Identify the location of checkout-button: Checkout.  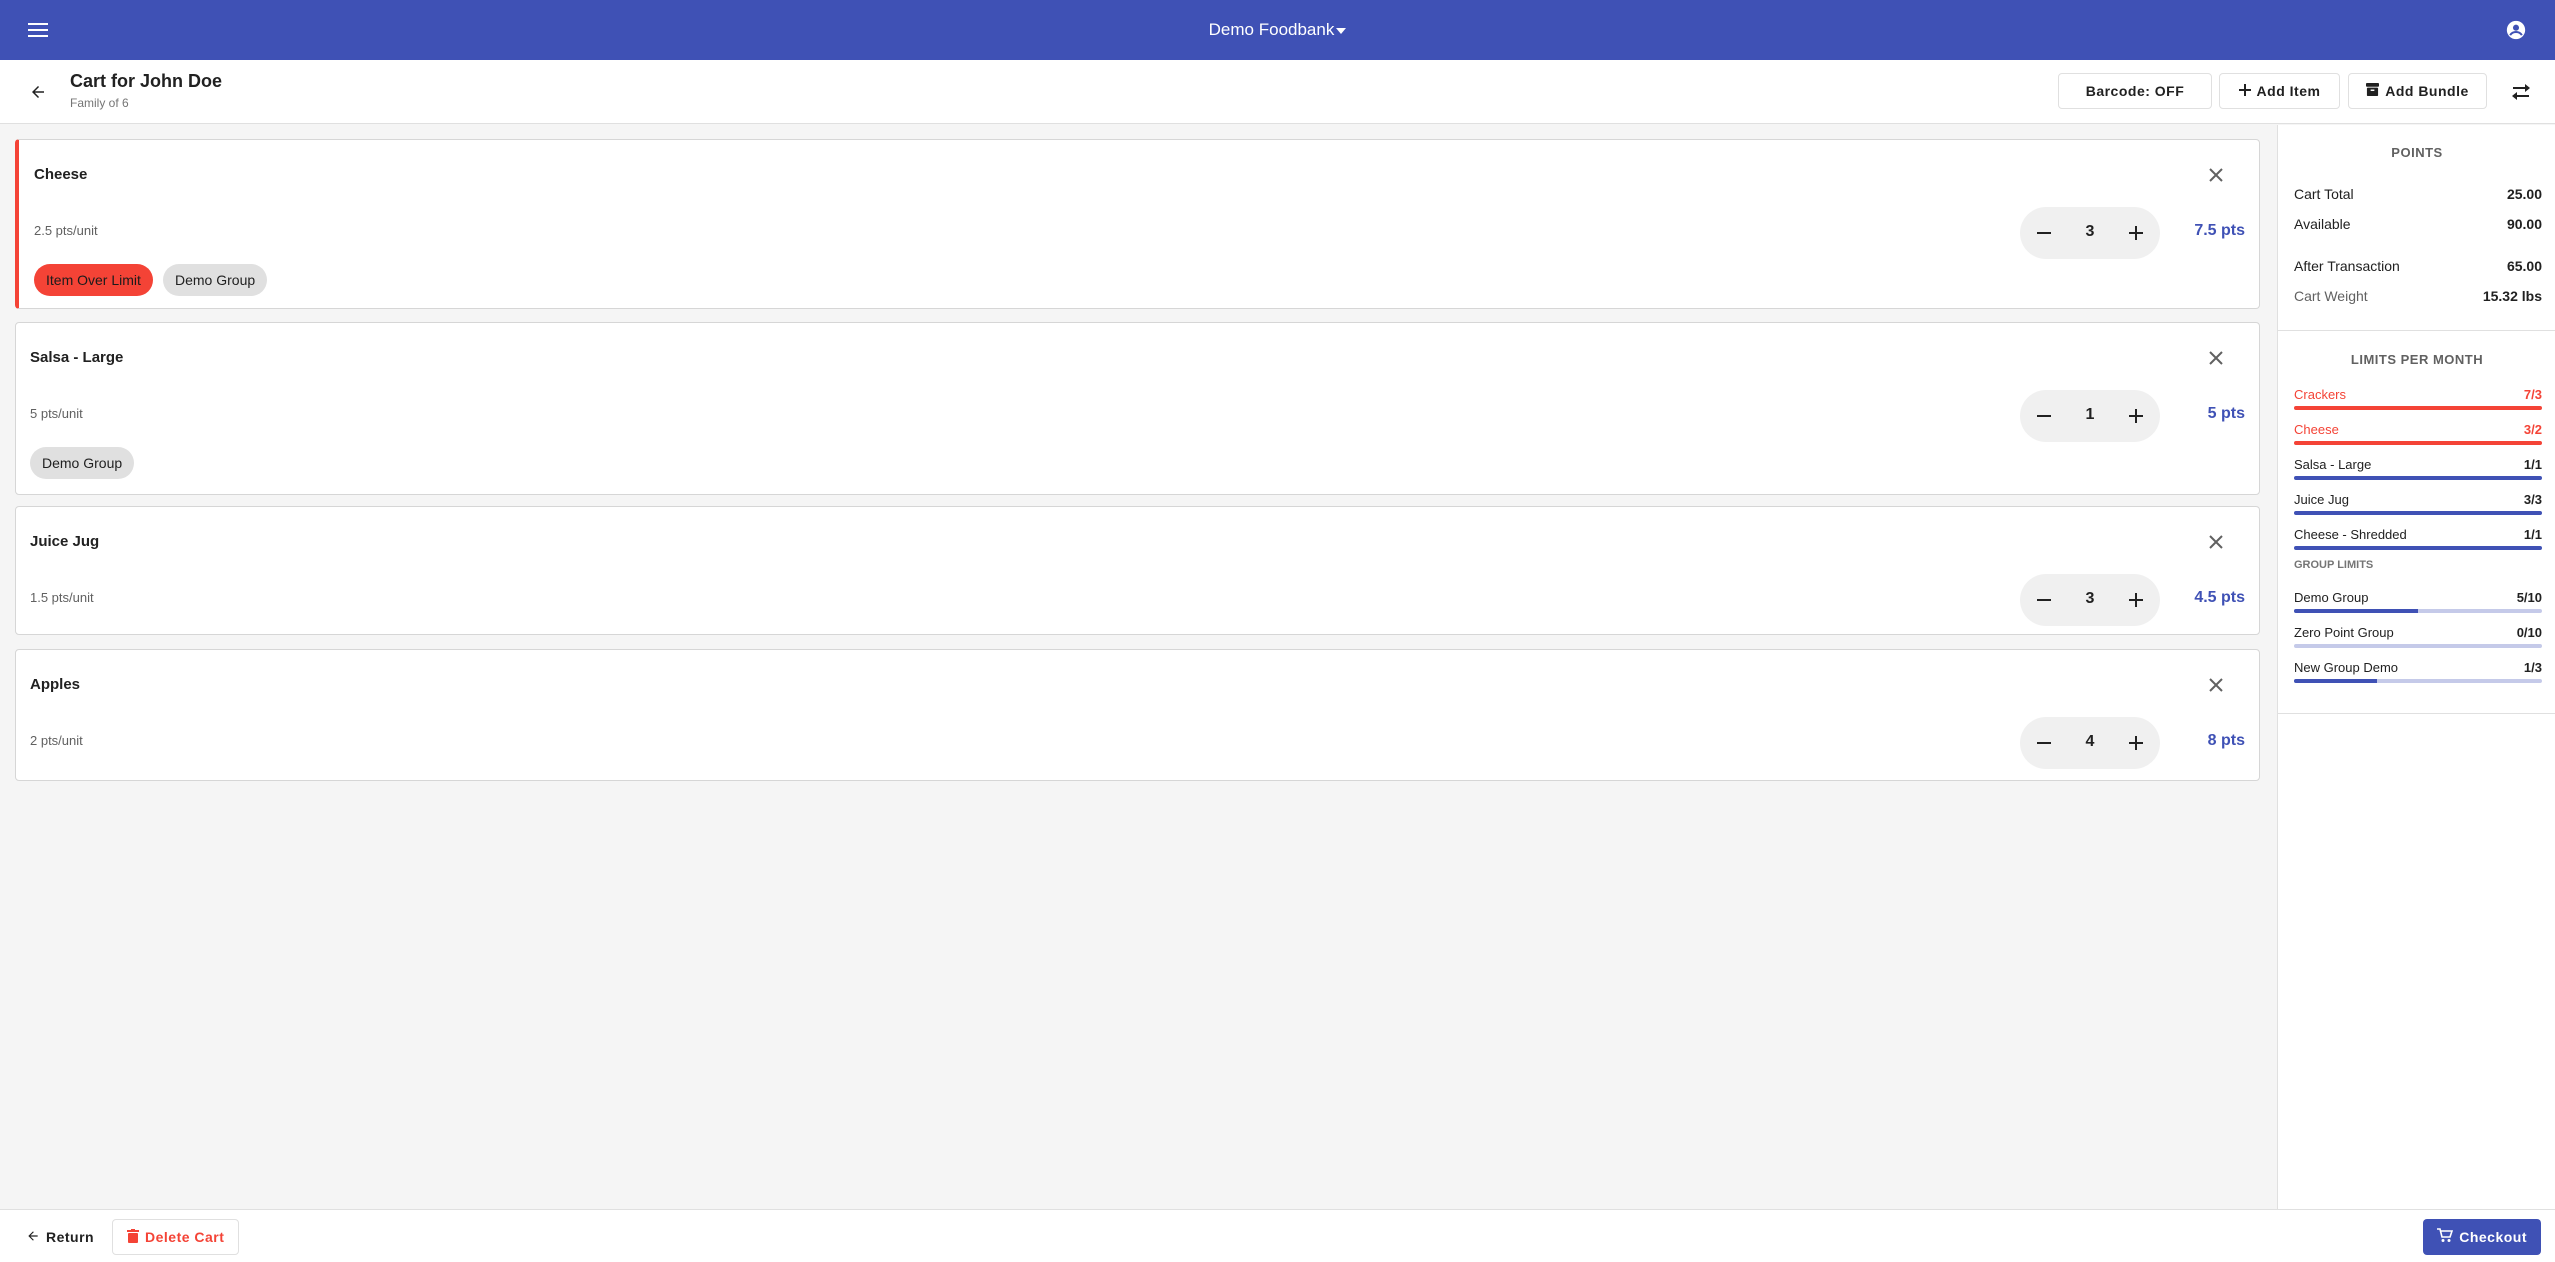
(2482, 1237).